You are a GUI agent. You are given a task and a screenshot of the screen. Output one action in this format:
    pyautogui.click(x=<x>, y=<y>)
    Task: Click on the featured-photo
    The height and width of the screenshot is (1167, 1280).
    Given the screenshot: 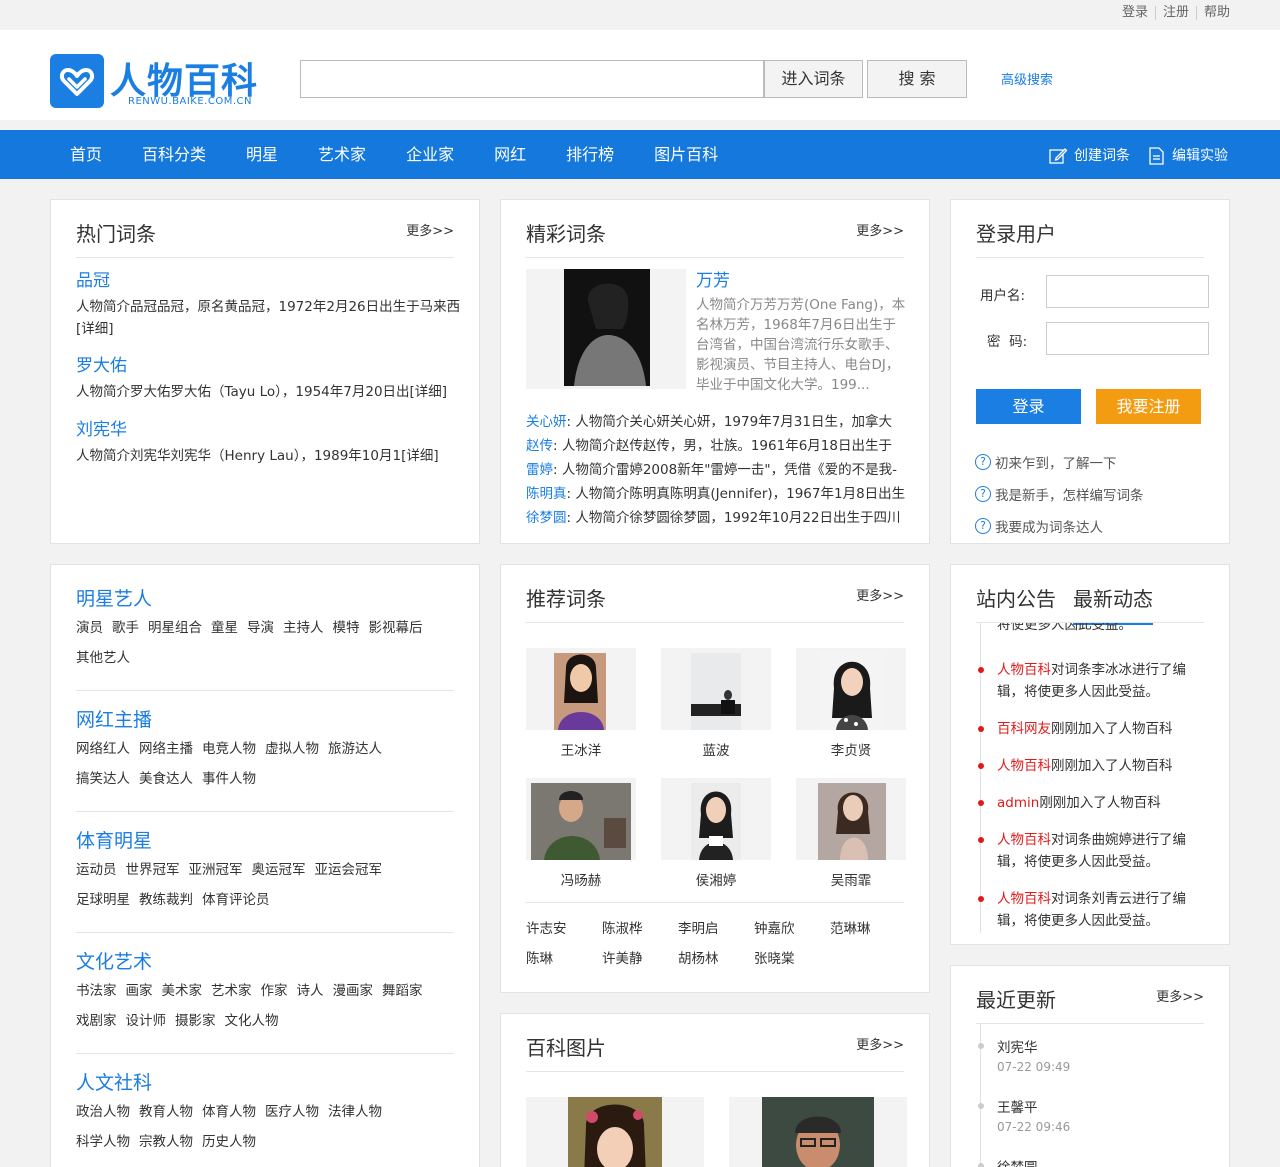 What is the action you would take?
    pyautogui.click(x=606, y=329)
    